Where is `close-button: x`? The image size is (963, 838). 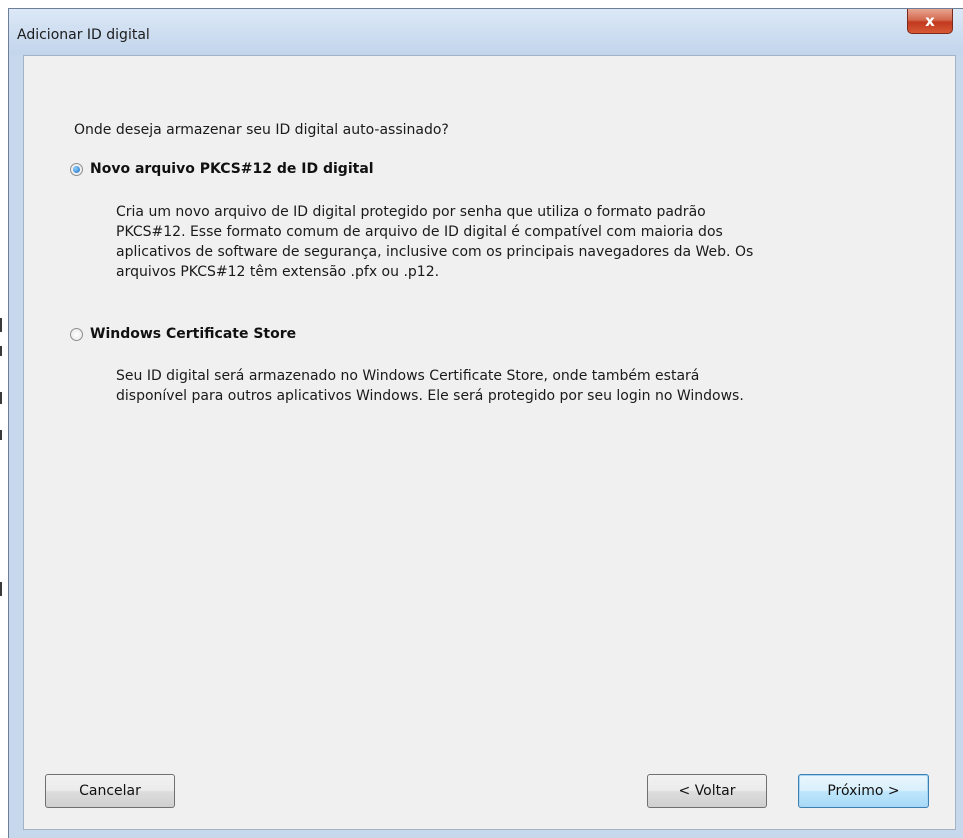 close-button: x is located at coordinates (930, 21).